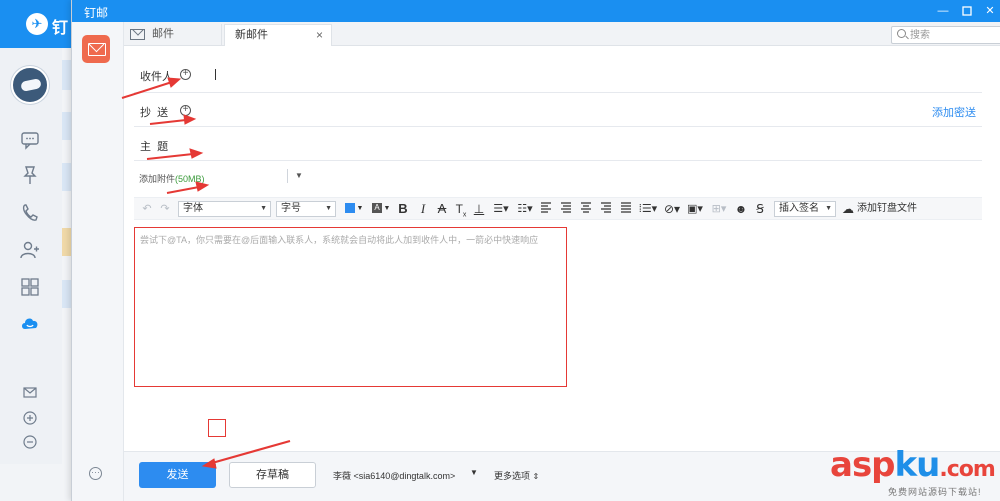 Image resolution: width=1000 pixels, height=501 pixels. I want to click on more-options-button: 更多选项 ⇕, so click(516, 475).